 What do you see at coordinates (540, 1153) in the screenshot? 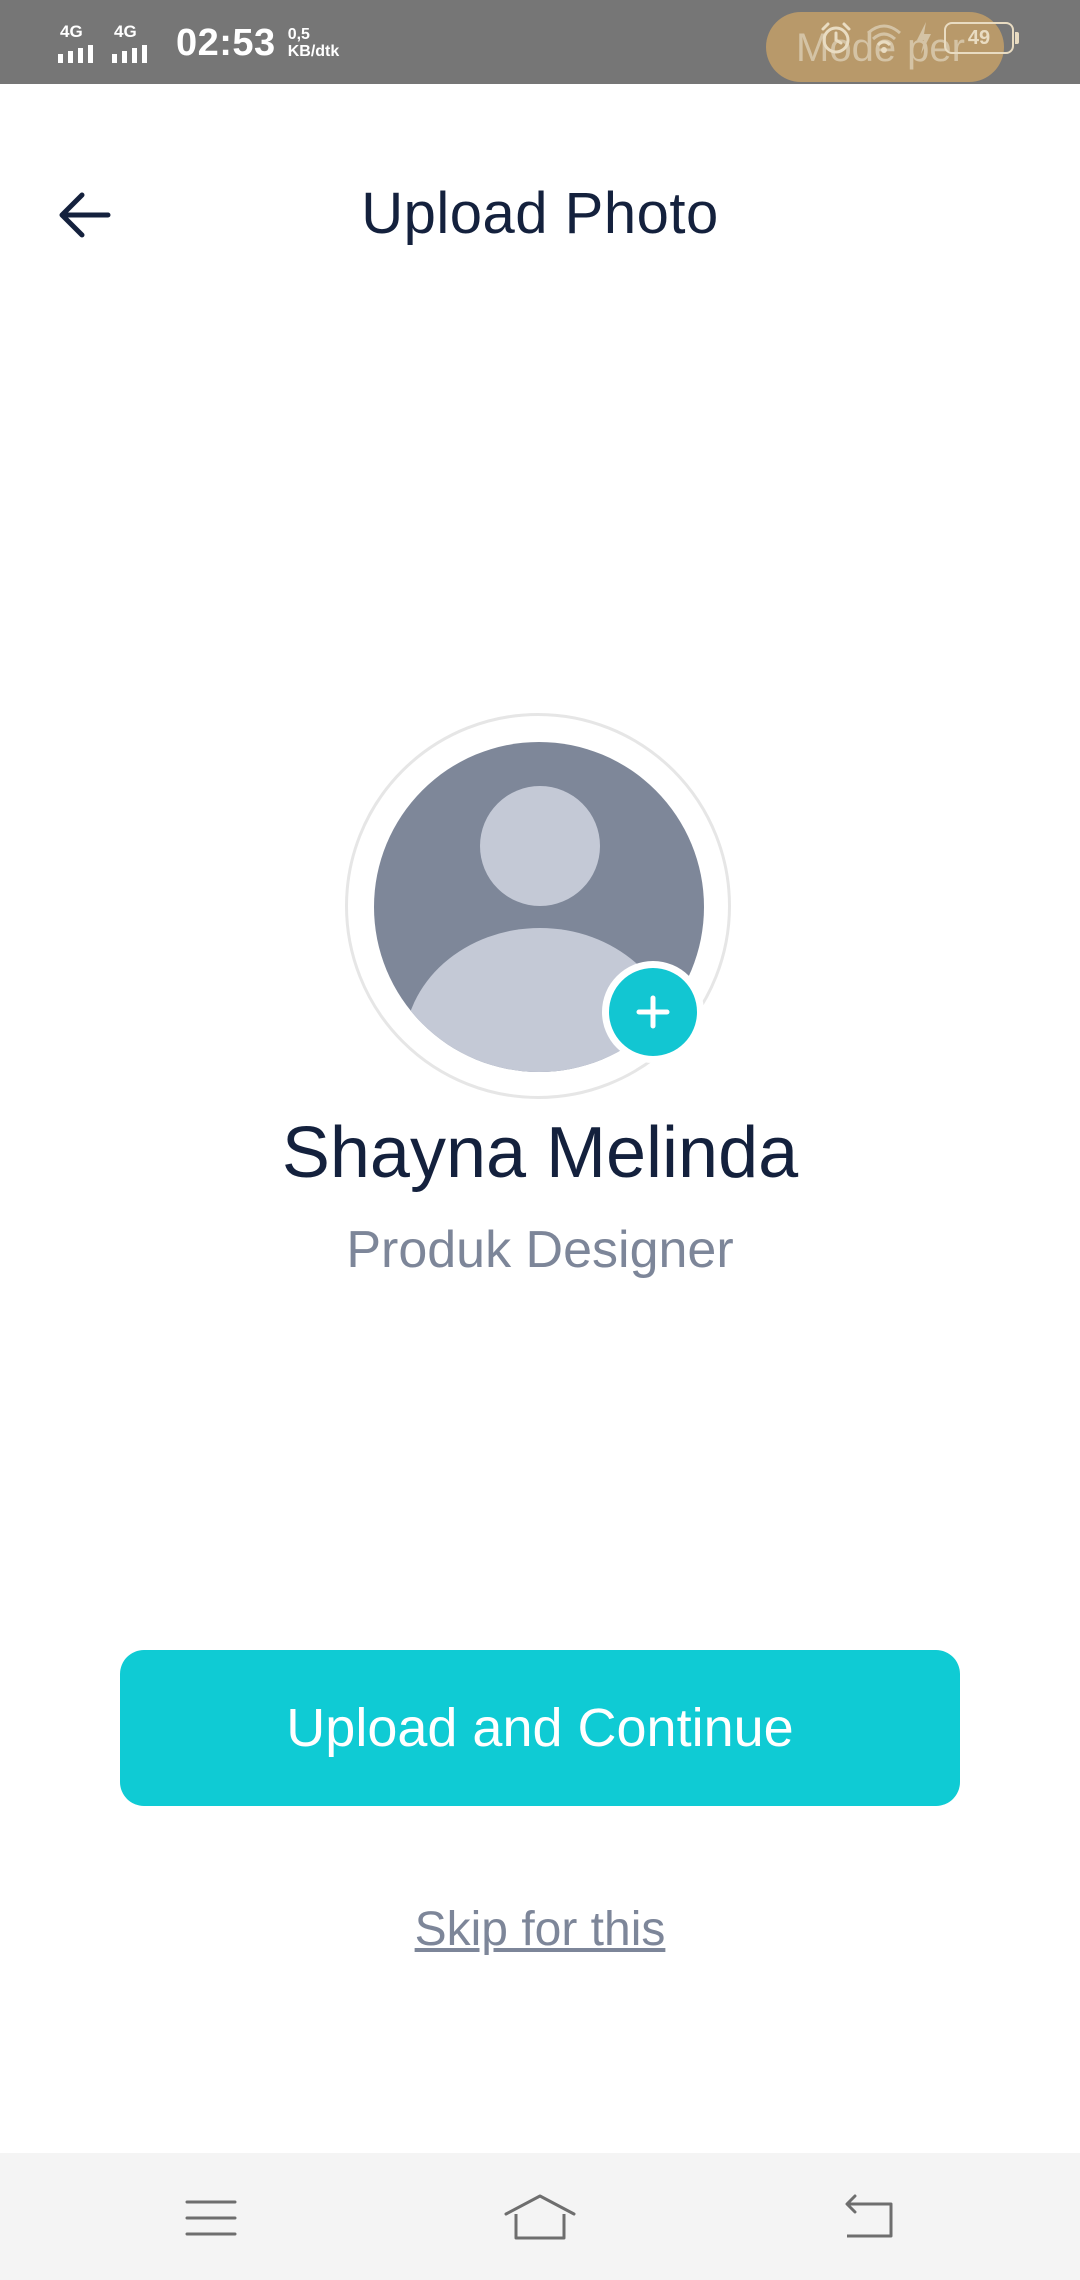
I see `user-name: Shayna Melinda` at bounding box center [540, 1153].